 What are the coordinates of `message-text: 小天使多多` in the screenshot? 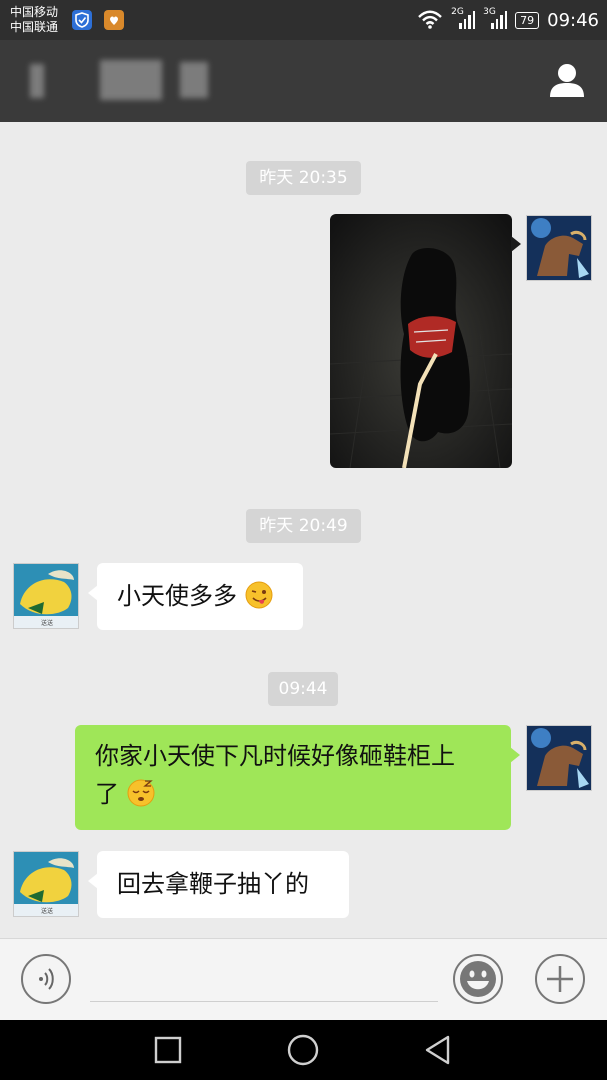 It's located at (177, 596).